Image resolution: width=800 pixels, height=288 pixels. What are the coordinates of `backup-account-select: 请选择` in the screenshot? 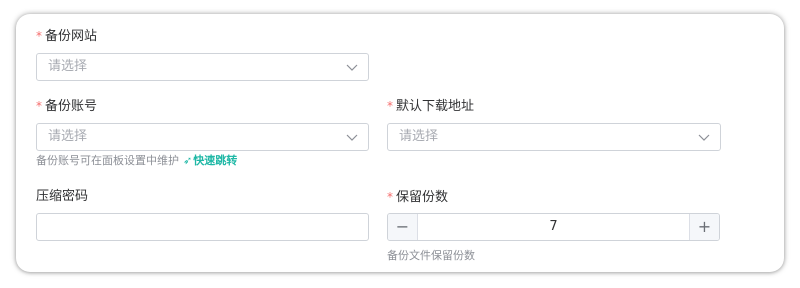 It's located at (202, 137).